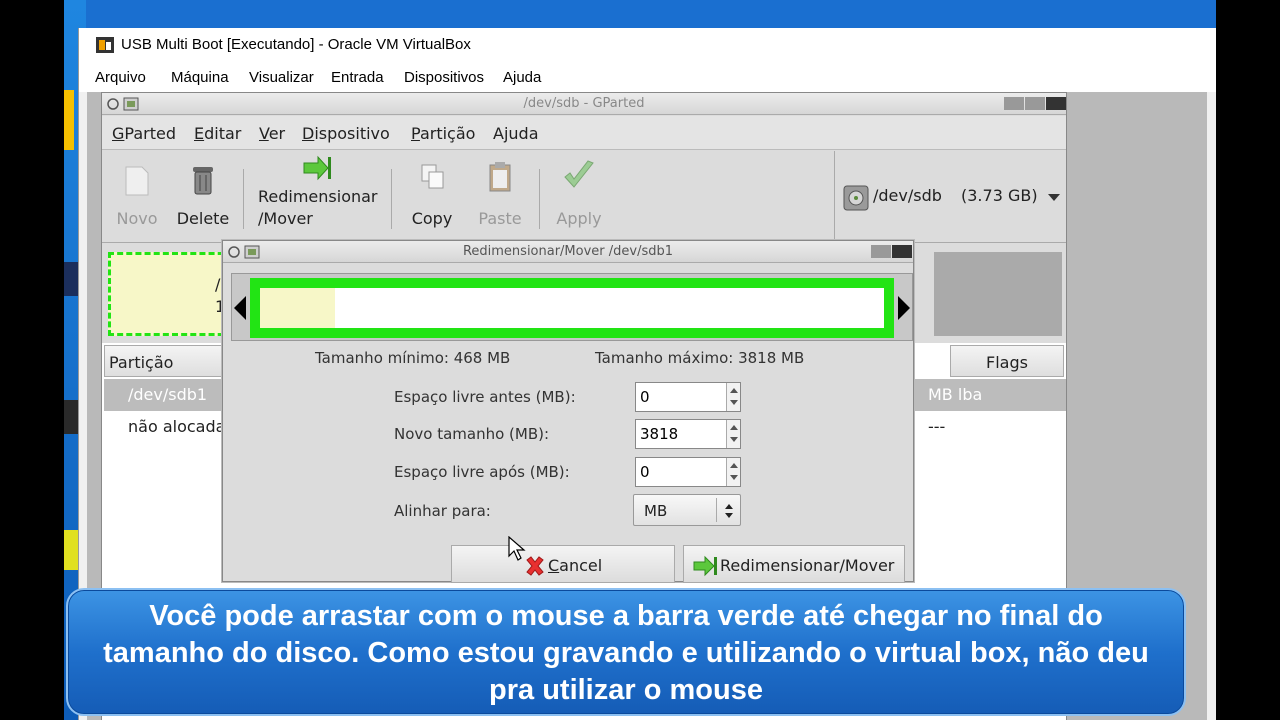 This screenshot has width=1280, height=720. What do you see at coordinates (203, 181) in the screenshot?
I see `trash-icon` at bounding box center [203, 181].